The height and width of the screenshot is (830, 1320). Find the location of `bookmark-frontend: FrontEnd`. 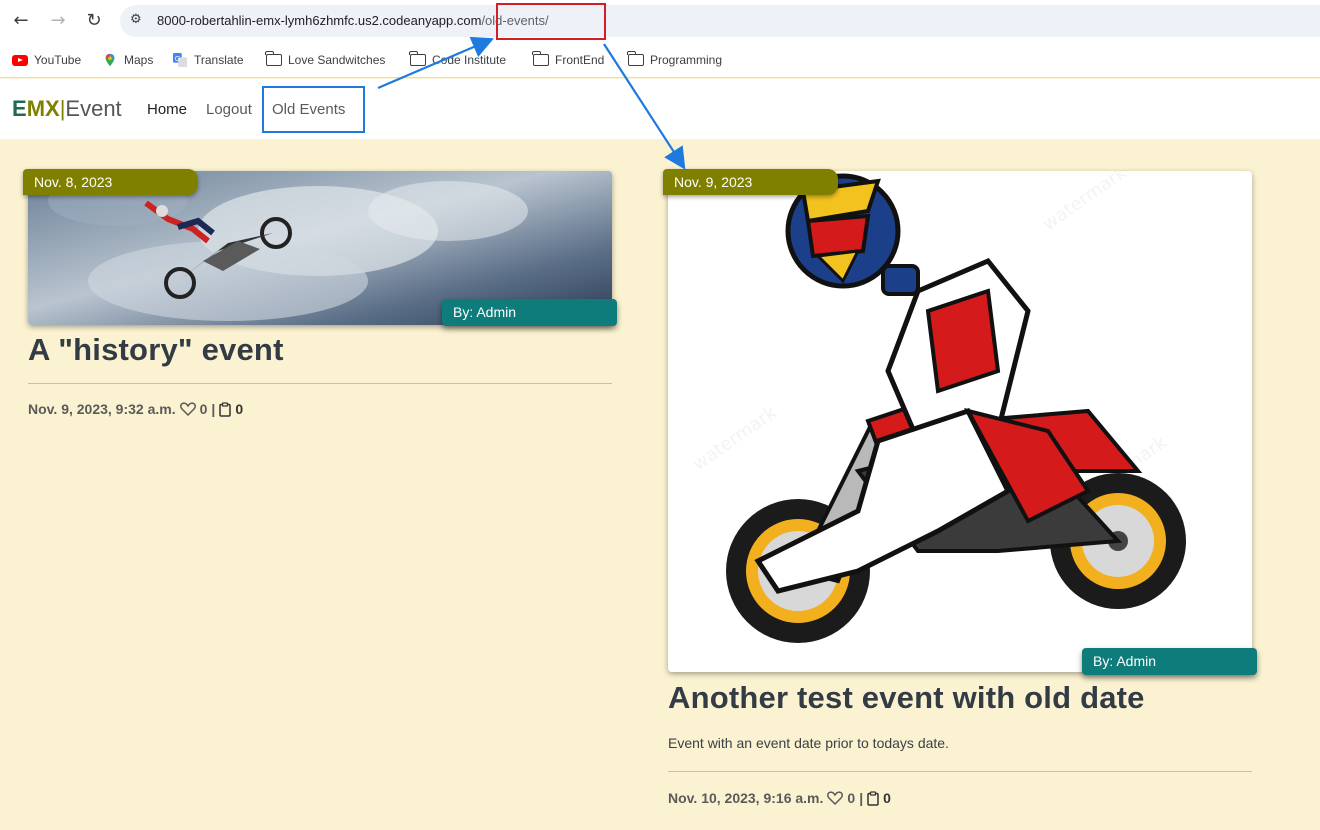

bookmark-frontend: FrontEnd is located at coordinates (568, 60).